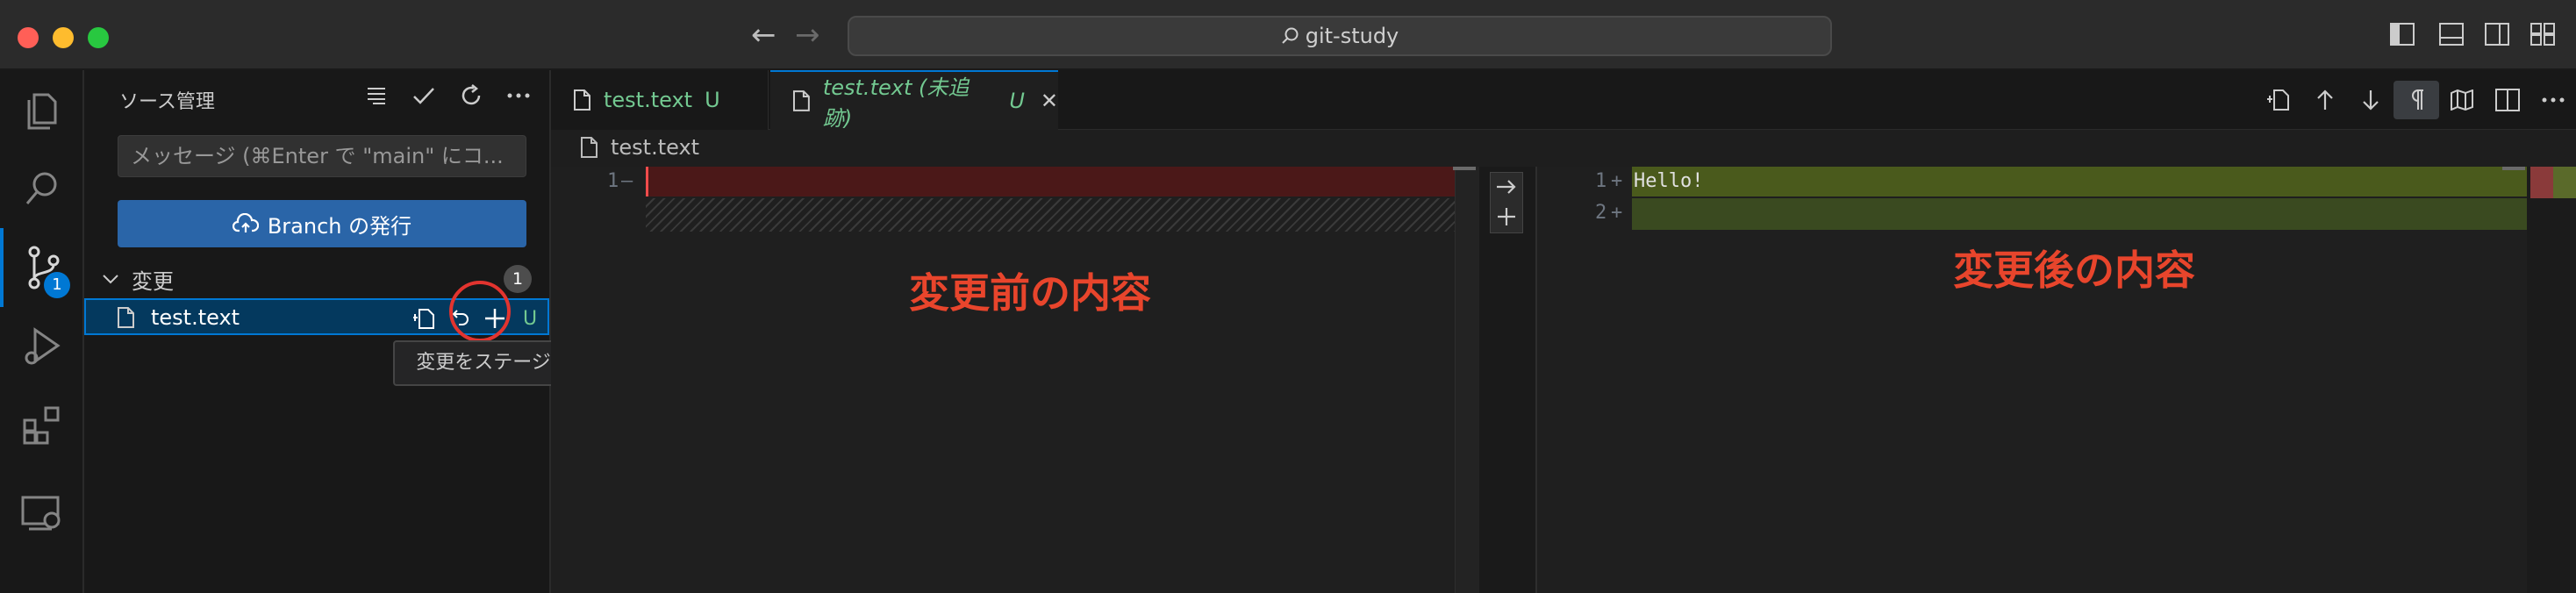  What do you see at coordinates (480, 311) in the screenshot?
I see `highlight-circle` at bounding box center [480, 311].